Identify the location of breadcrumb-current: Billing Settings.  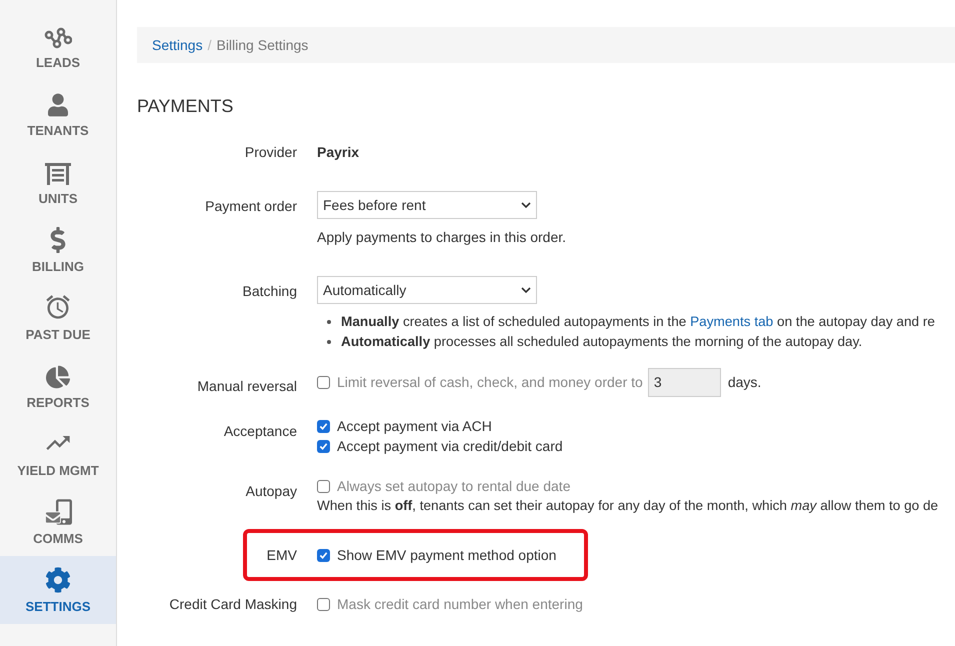
(262, 45).